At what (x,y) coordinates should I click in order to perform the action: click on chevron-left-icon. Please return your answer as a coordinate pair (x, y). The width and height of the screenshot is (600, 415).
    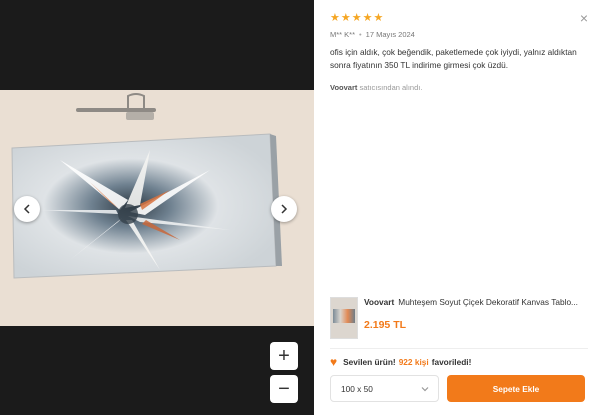
    Looking at the image, I should click on (26, 209).